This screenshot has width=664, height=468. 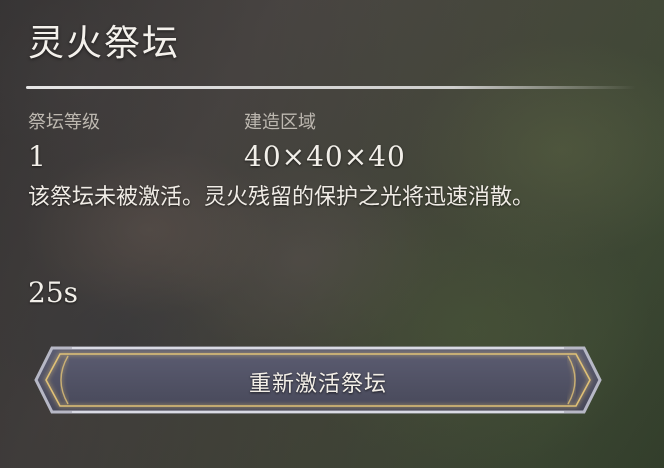 I want to click on build-area-label: 建造区域, so click(x=280, y=122).